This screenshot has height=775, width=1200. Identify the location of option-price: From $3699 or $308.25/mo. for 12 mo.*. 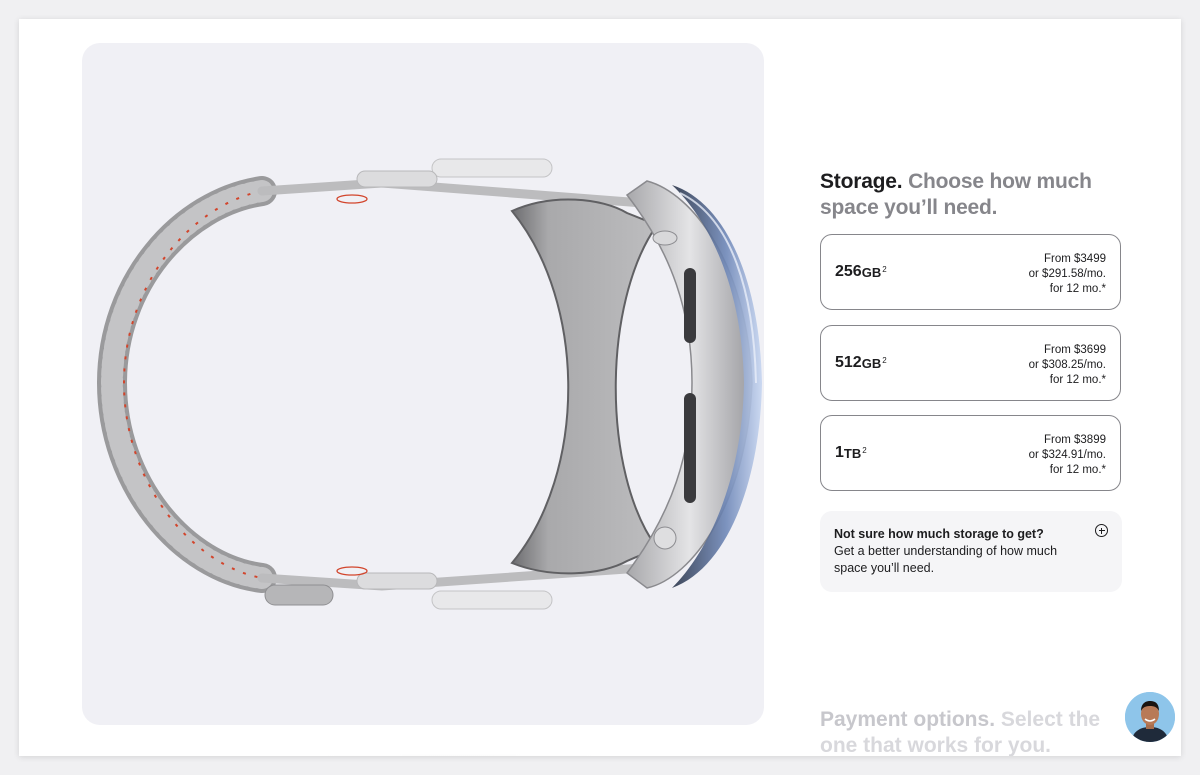
(1067, 365).